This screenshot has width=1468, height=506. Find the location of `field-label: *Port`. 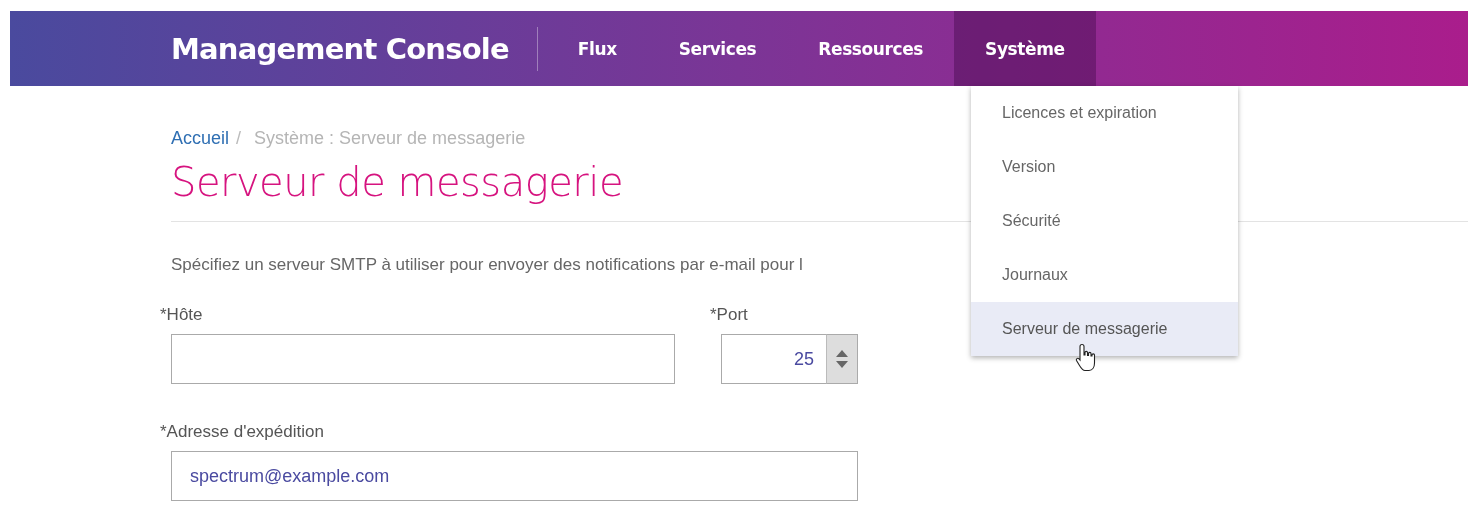

field-label: *Port is located at coordinates (729, 315).